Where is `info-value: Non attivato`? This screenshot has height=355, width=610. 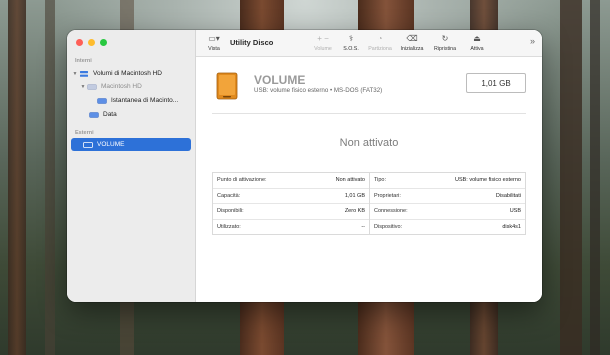
info-value: Non attivato is located at coordinates (350, 180).